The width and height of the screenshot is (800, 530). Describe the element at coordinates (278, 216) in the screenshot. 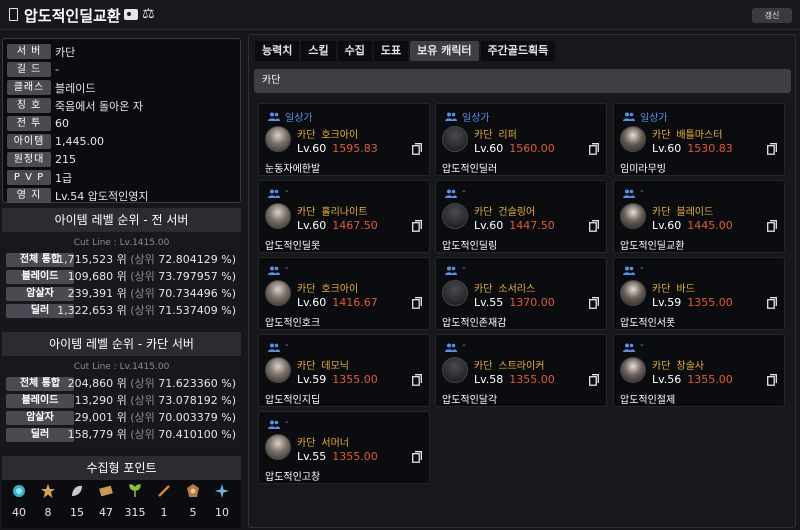

I see `character-portrait` at that location.